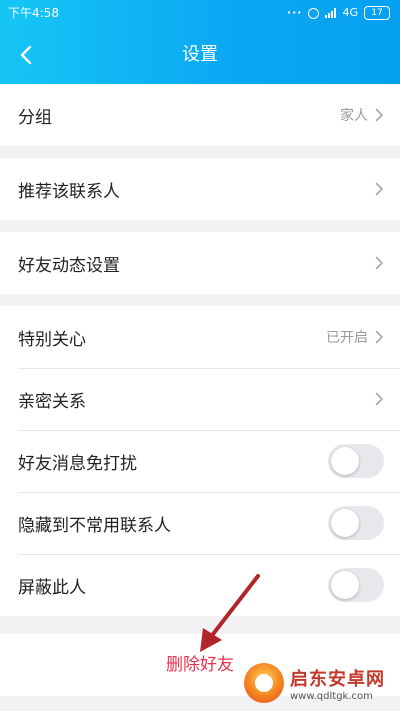 Image resolution: width=400 pixels, height=711 pixels. Describe the element at coordinates (331, 13) in the screenshot. I see `signal-icon` at that location.